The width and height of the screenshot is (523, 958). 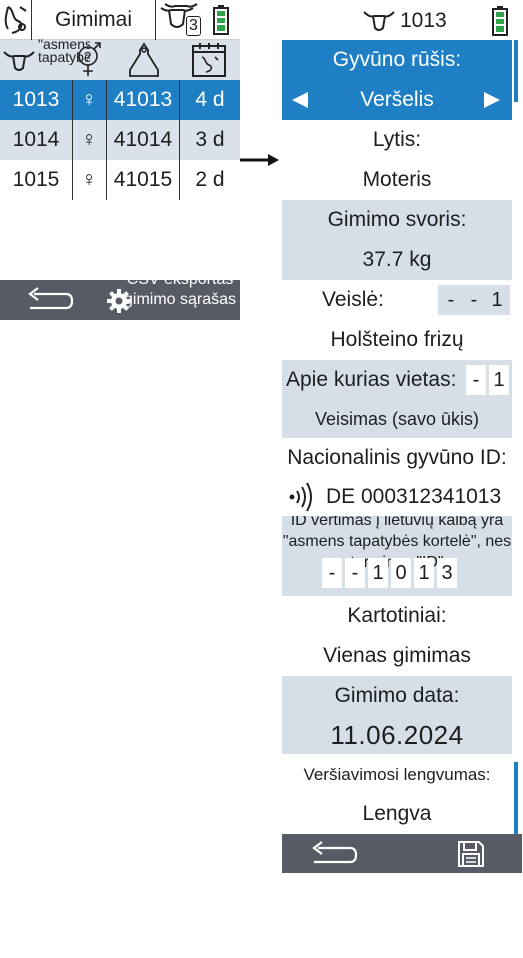 What do you see at coordinates (397, 300) in the screenshot?
I see `breed-row: Veislė: - - 1` at bounding box center [397, 300].